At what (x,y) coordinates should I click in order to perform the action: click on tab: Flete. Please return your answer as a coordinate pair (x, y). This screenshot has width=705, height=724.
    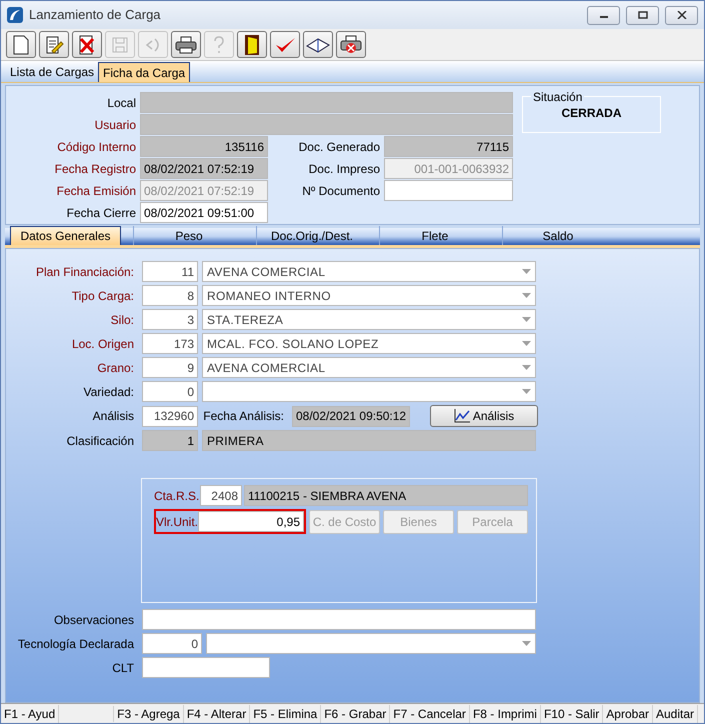
    Looking at the image, I should click on (434, 235).